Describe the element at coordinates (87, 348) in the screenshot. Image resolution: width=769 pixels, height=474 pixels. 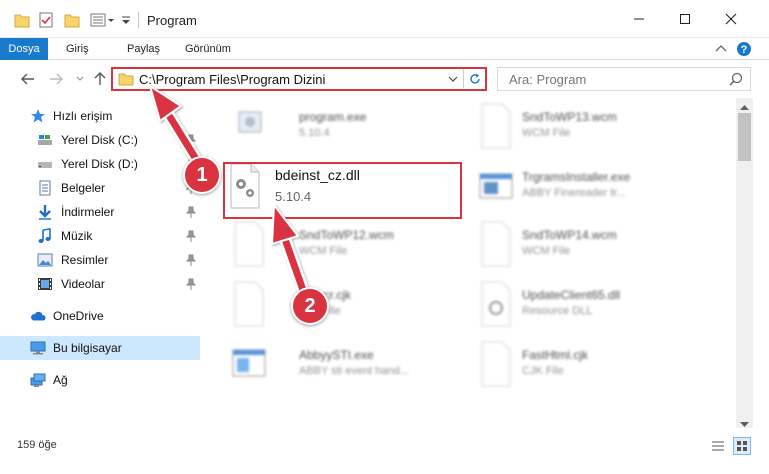
I see `sidebar-item-label: Bu bilgisayar` at that location.